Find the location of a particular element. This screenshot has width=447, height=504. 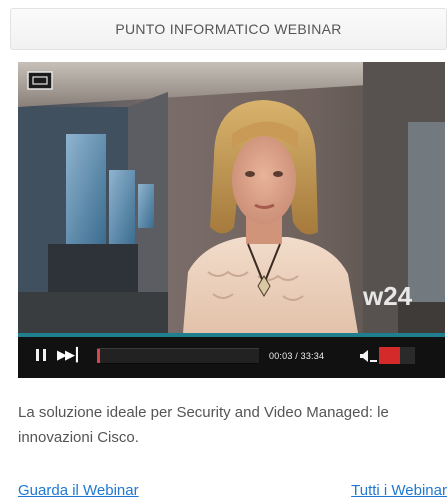

volume-icon is located at coordinates (368, 356).